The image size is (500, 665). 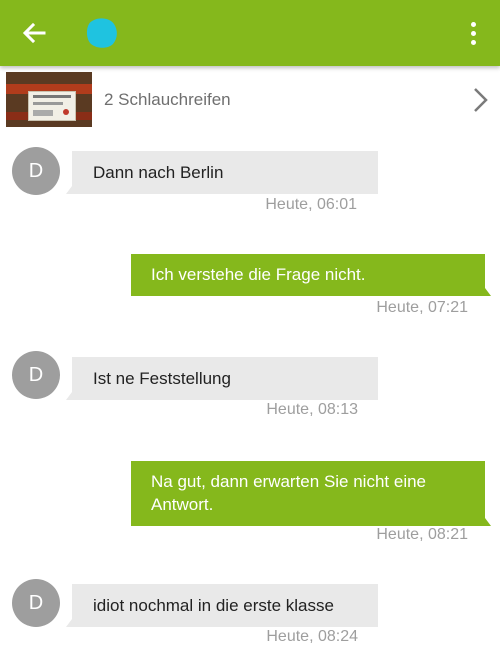 What do you see at coordinates (102, 33) in the screenshot?
I see `contact-avatar-icon` at bounding box center [102, 33].